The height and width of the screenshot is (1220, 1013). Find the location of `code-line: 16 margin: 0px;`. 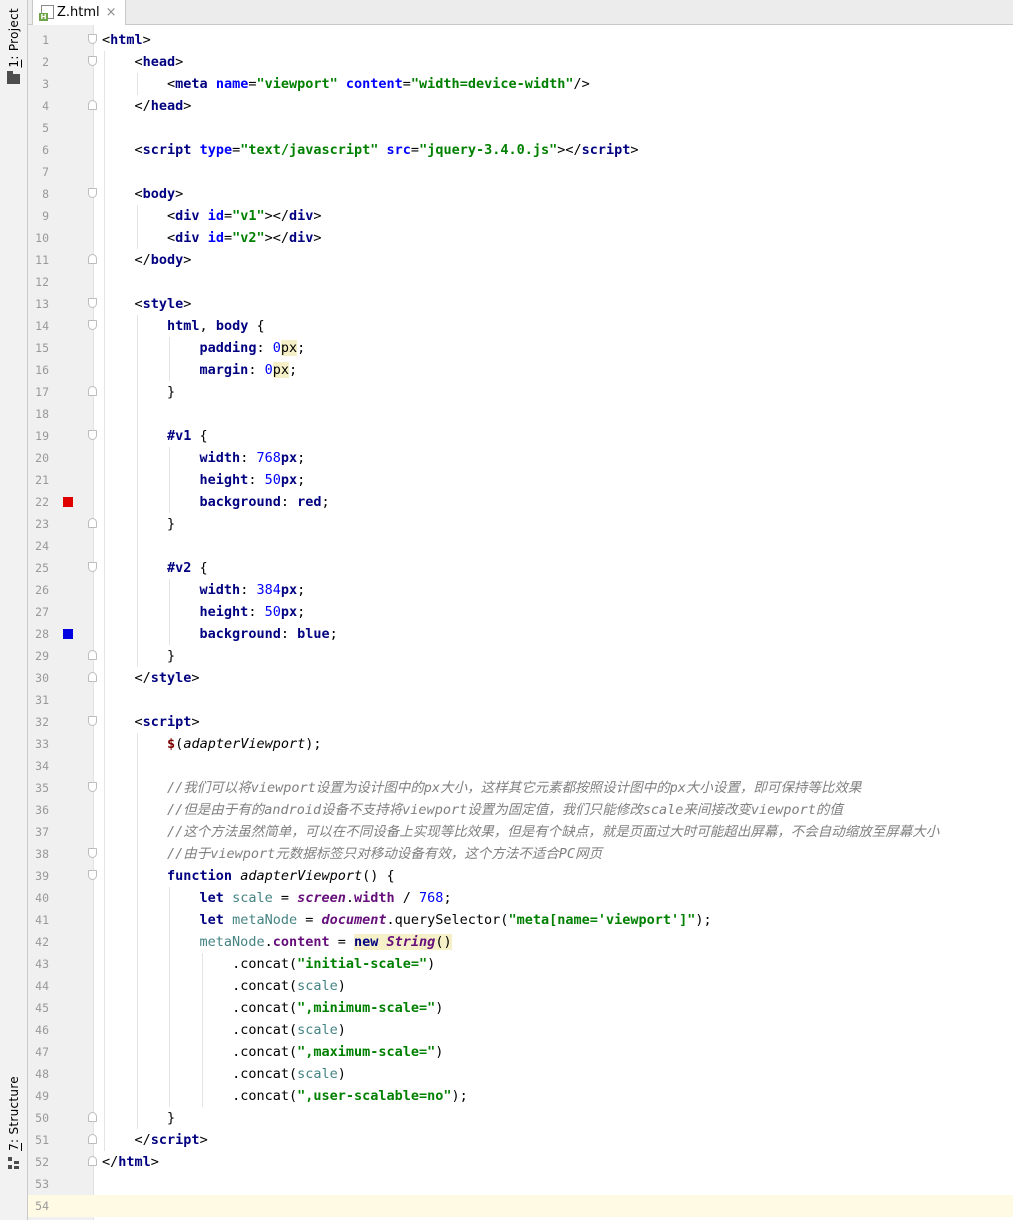

code-line: 16 margin: 0px; is located at coordinates (520, 370).